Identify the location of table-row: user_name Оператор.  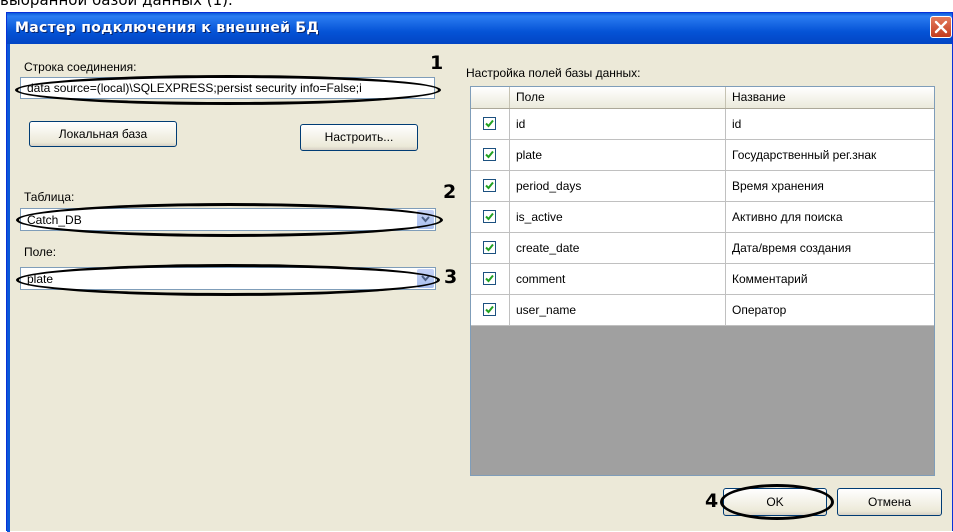
(702, 310).